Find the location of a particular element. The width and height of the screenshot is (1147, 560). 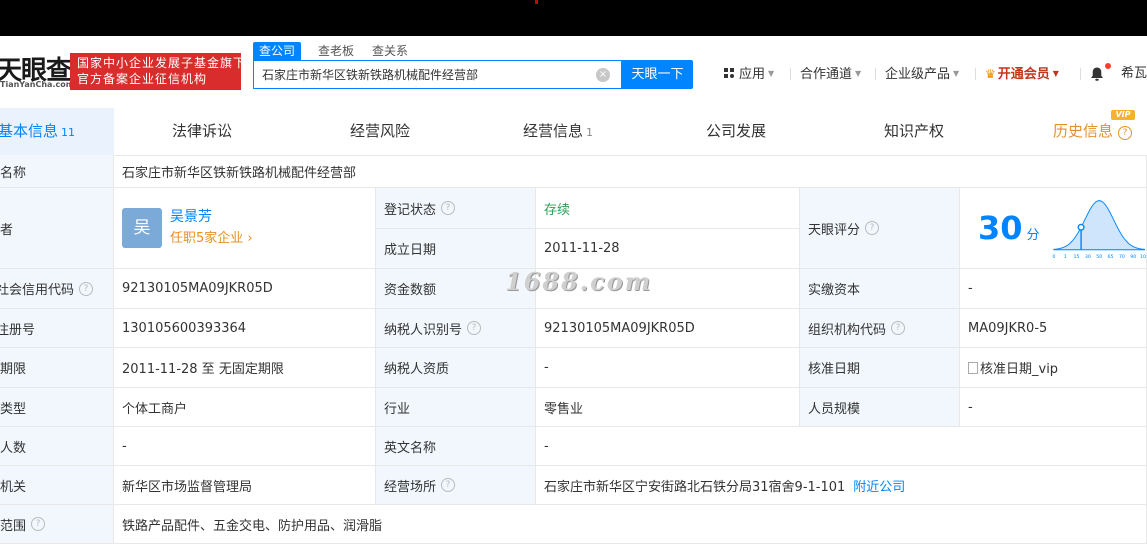

label-legal-rep: 者 is located at coordinates (57, 228).